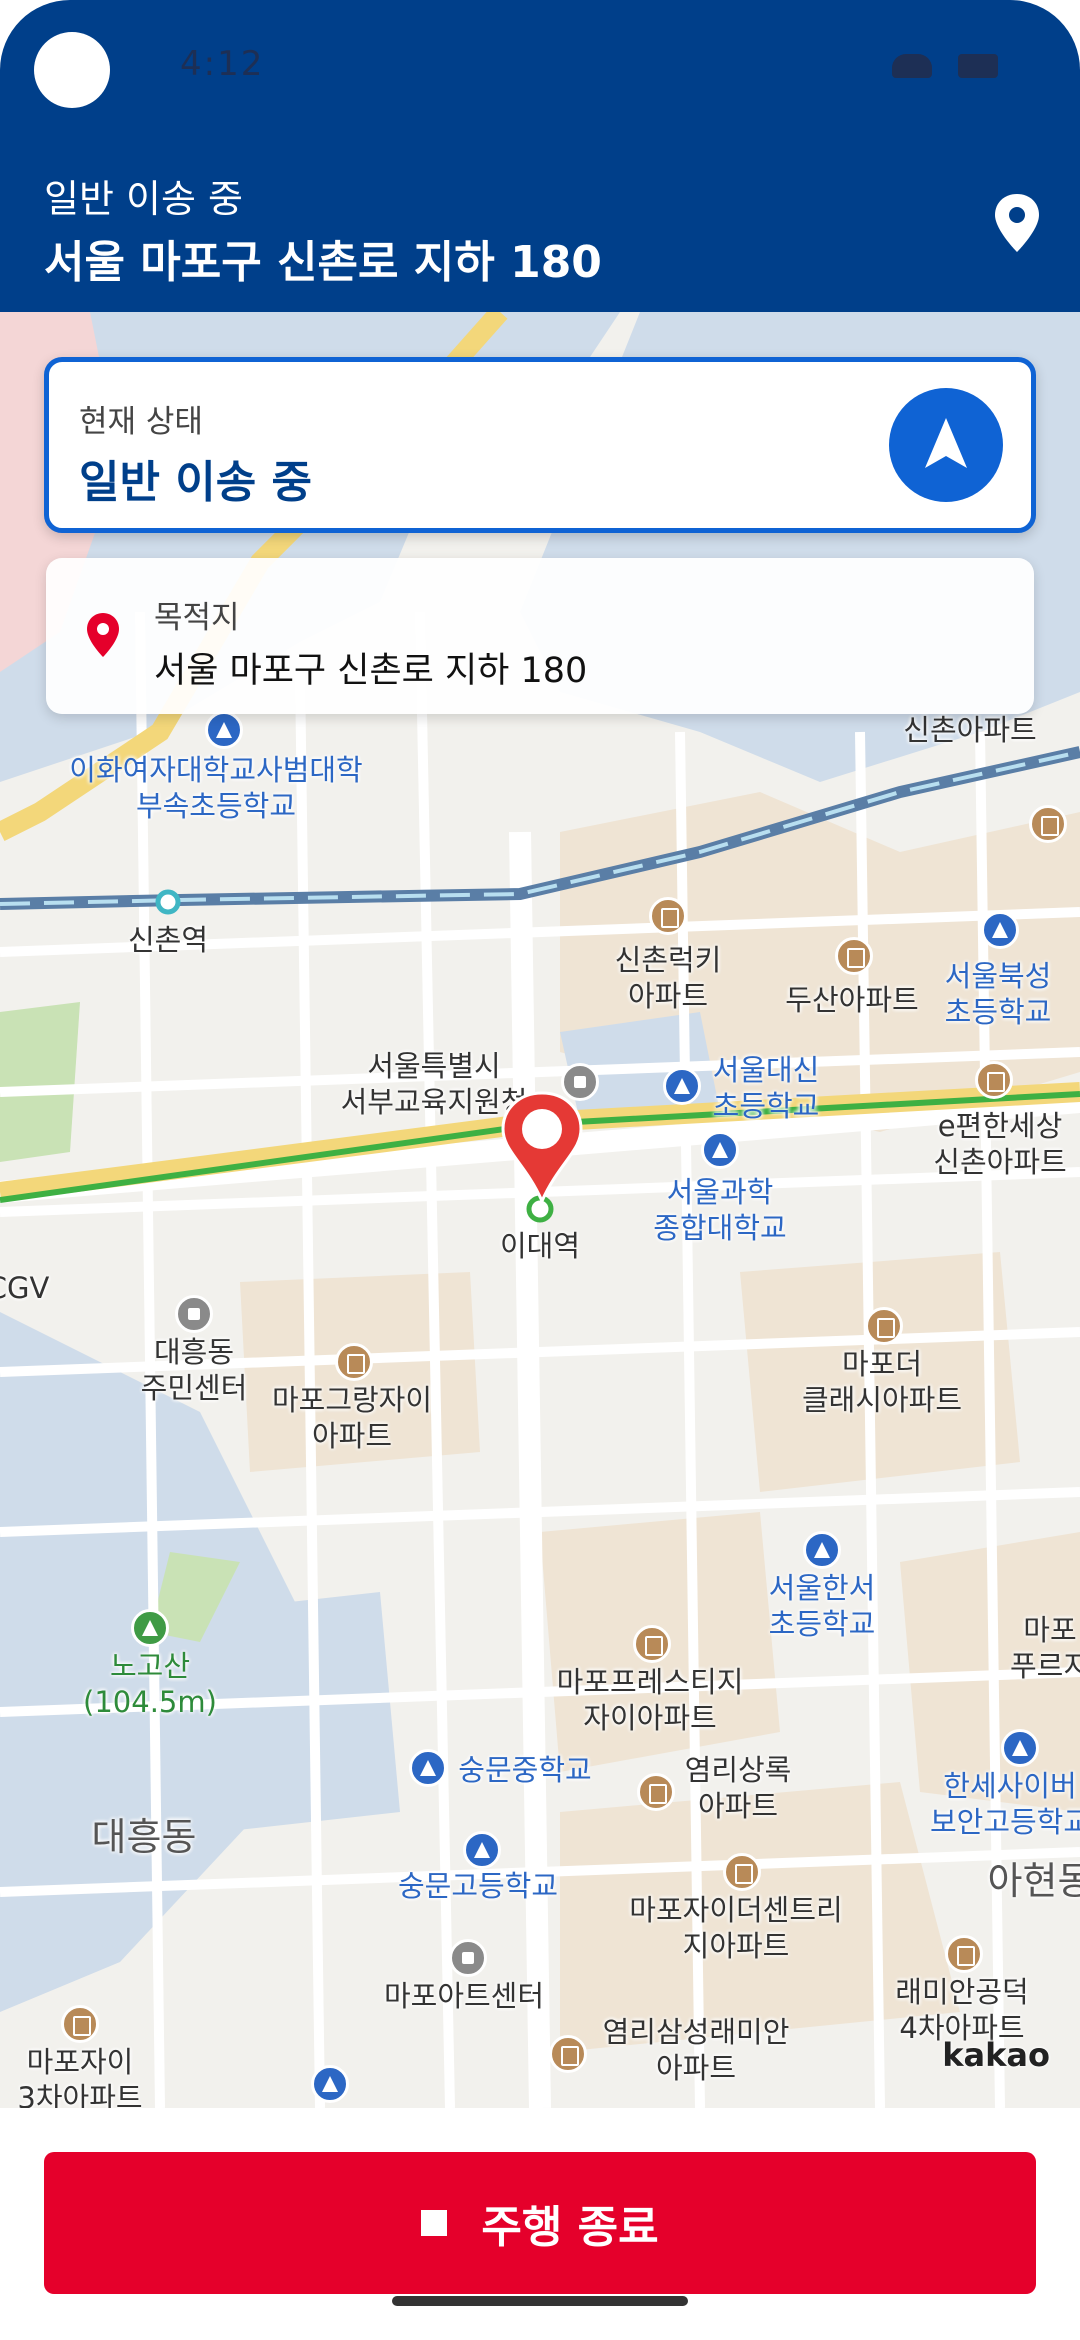 Image resolution: width=1080 pixels, height=2340 pixels. Describe the element at coordinates (150, 1628) in the screenshot. I see `mountain-icon` at that location.